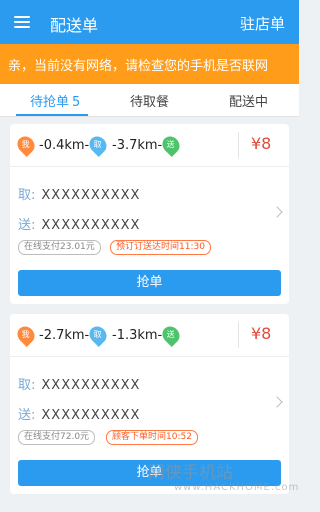 Image resolution: width=320 pixels, height=512 pixels. Describe the element at coordinates (137, 145) in the screenshot. I see `pickup-distance: -3.7km-` at that location.